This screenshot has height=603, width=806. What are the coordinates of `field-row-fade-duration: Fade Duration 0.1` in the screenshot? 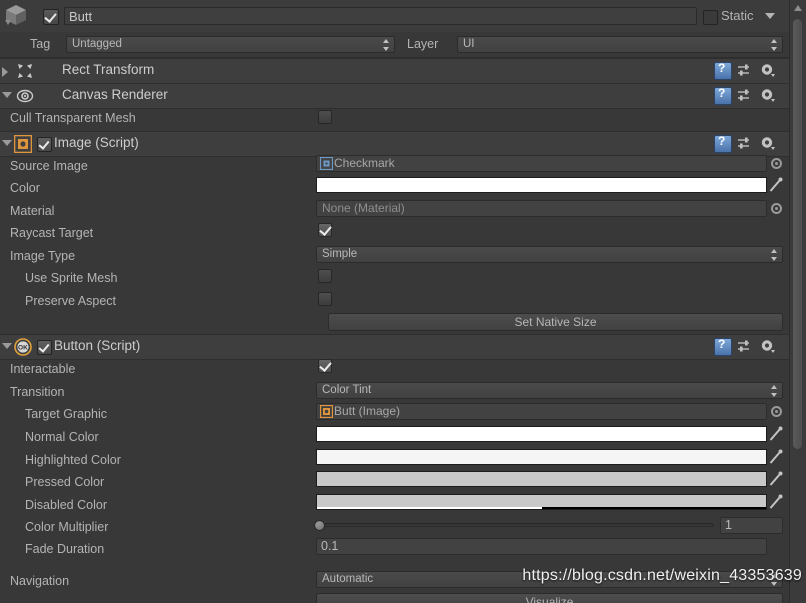 It's located at (395, 549).